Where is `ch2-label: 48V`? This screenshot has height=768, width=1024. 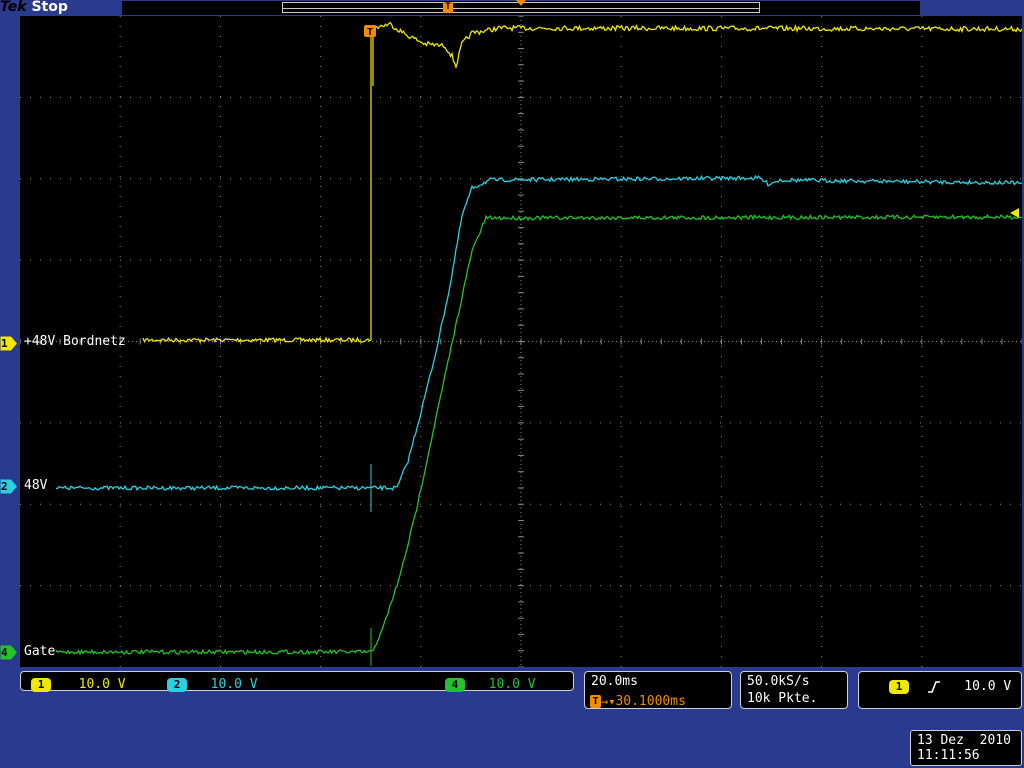 ch2-label: 48V is located at coordinates (36, 485).